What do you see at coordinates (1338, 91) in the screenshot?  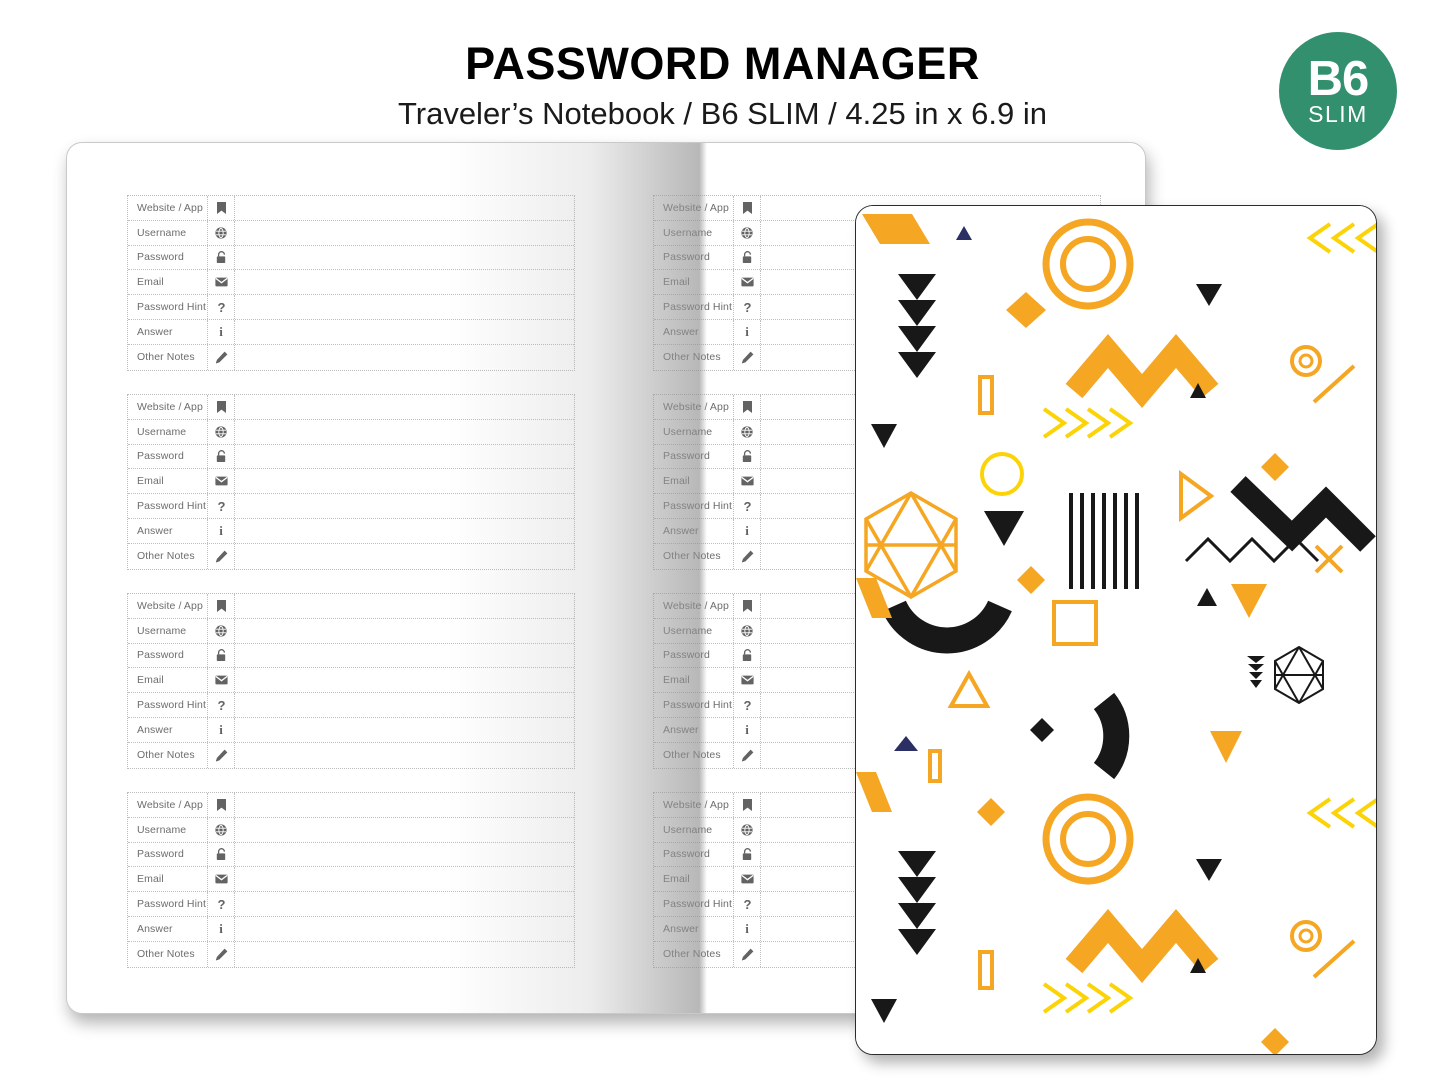 I see `size-badge: B6 SLIM` at bounding box center [1338, 91].